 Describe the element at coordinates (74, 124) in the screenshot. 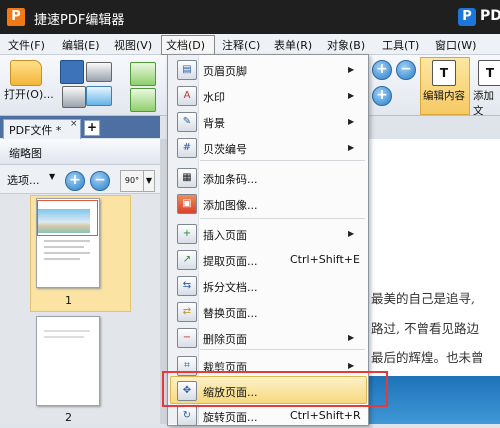

I see `tab-close-icon: ×` at that location.